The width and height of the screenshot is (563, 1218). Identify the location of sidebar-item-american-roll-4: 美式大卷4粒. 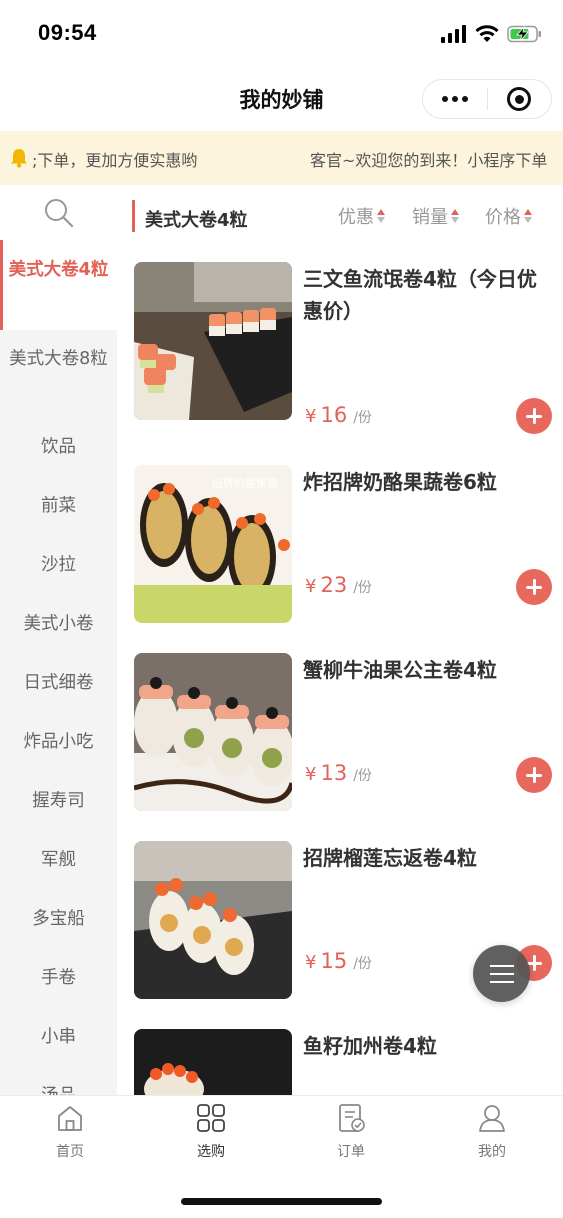
(58, 285).